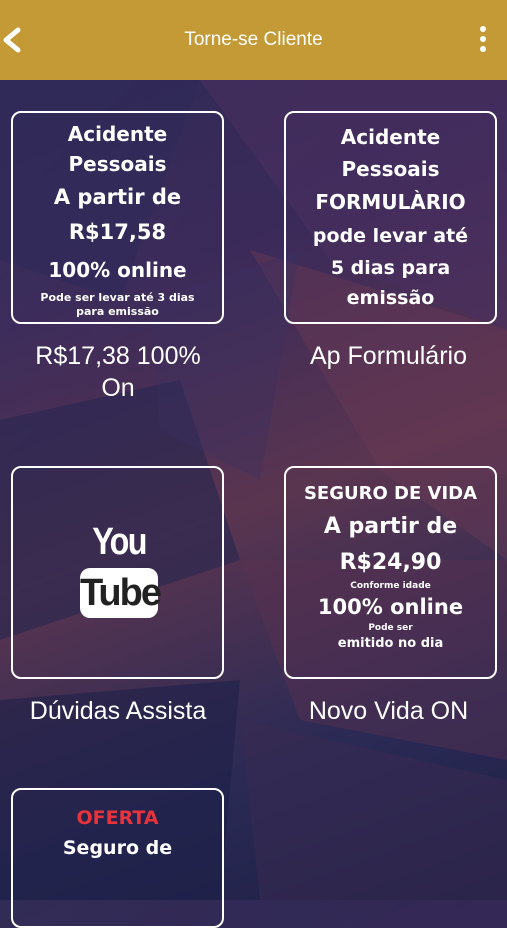 The image size is (507, 928). I want to click on card-caption: Novo Vida ON, so click(388, 711).